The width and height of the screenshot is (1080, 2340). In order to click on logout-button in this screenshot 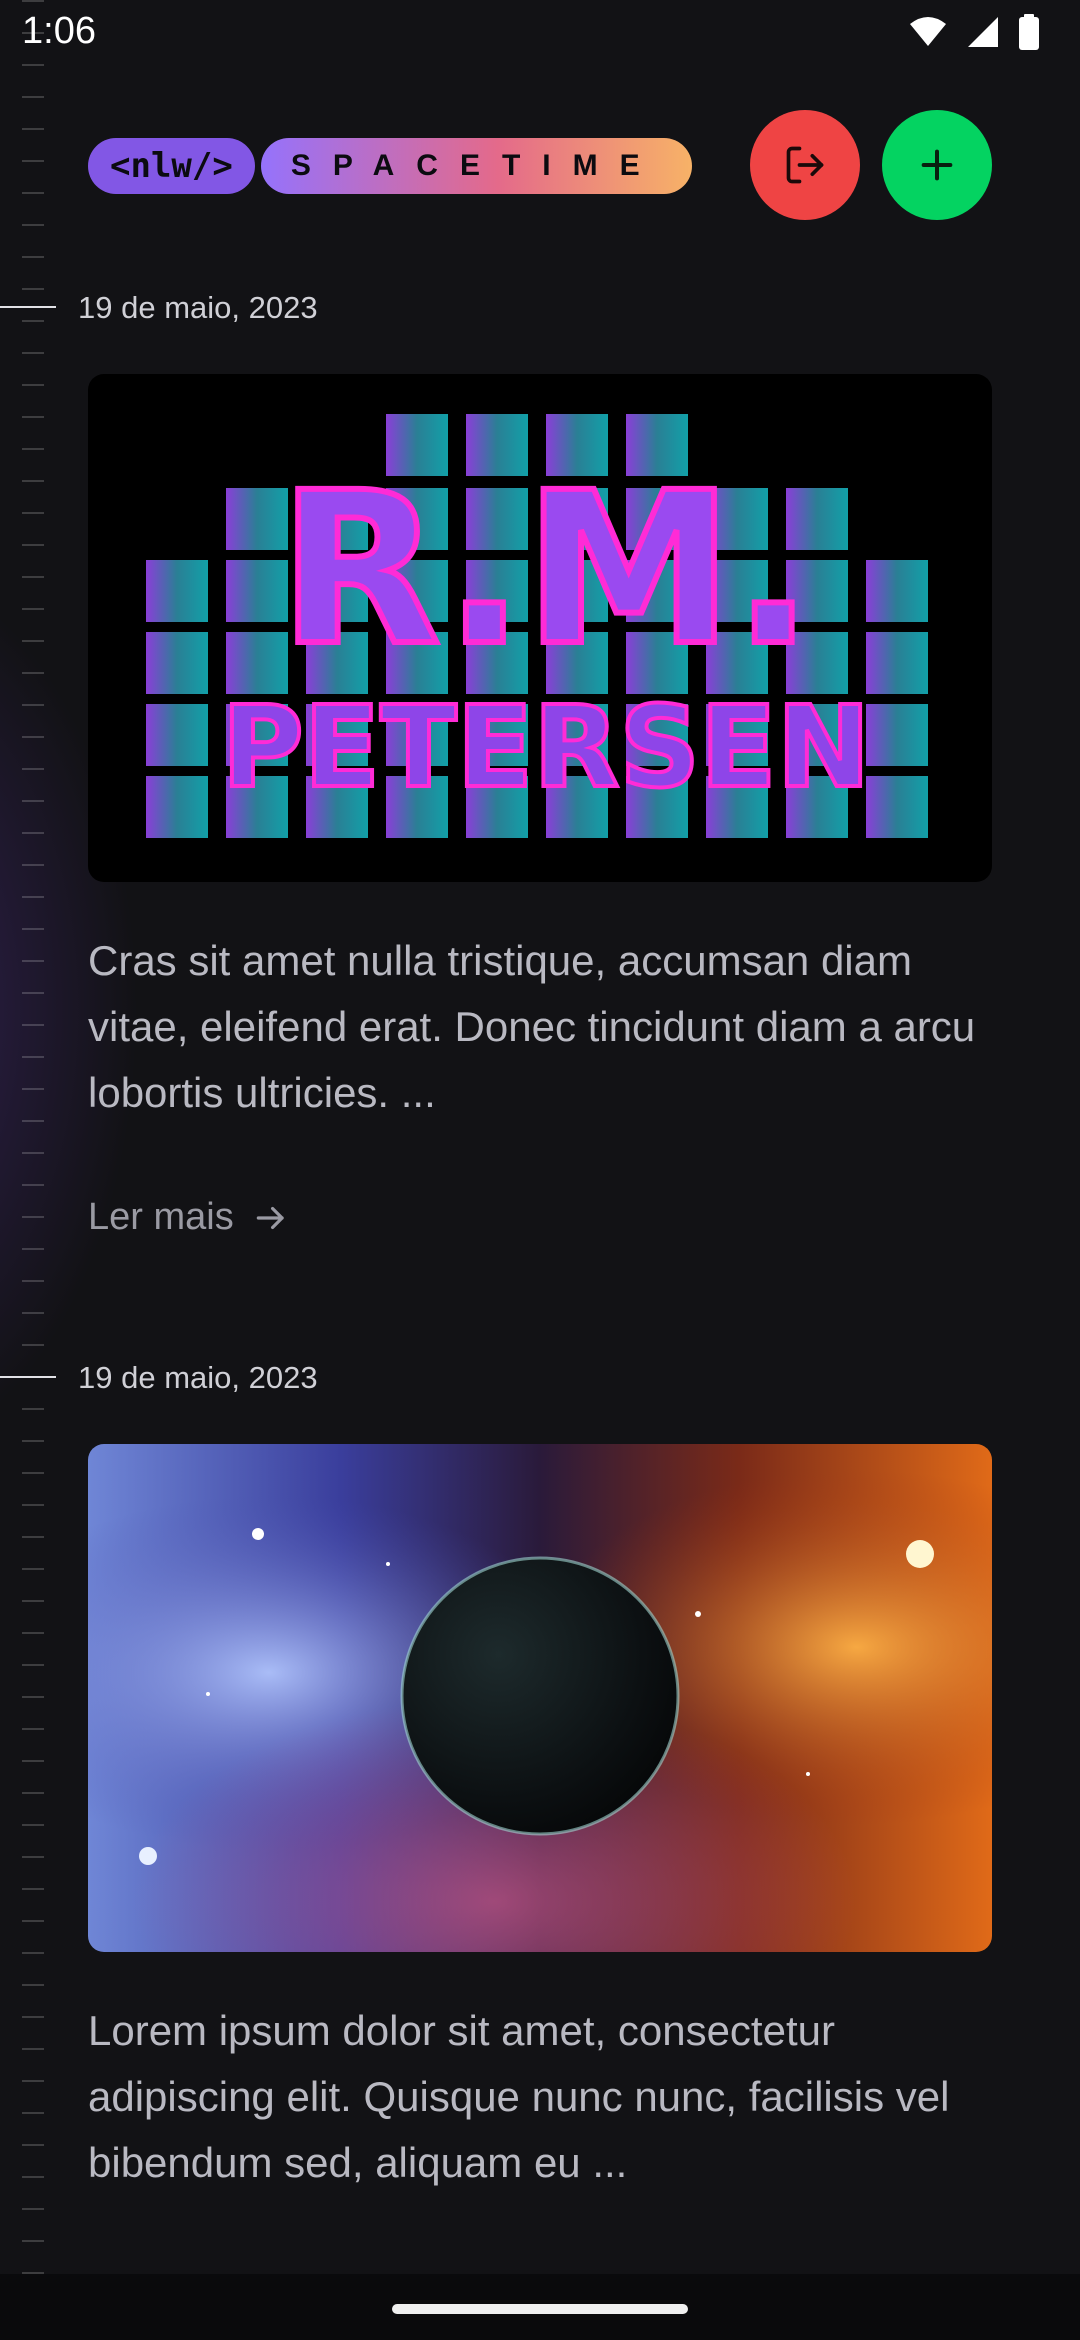, I will do `click(805, 165)`.